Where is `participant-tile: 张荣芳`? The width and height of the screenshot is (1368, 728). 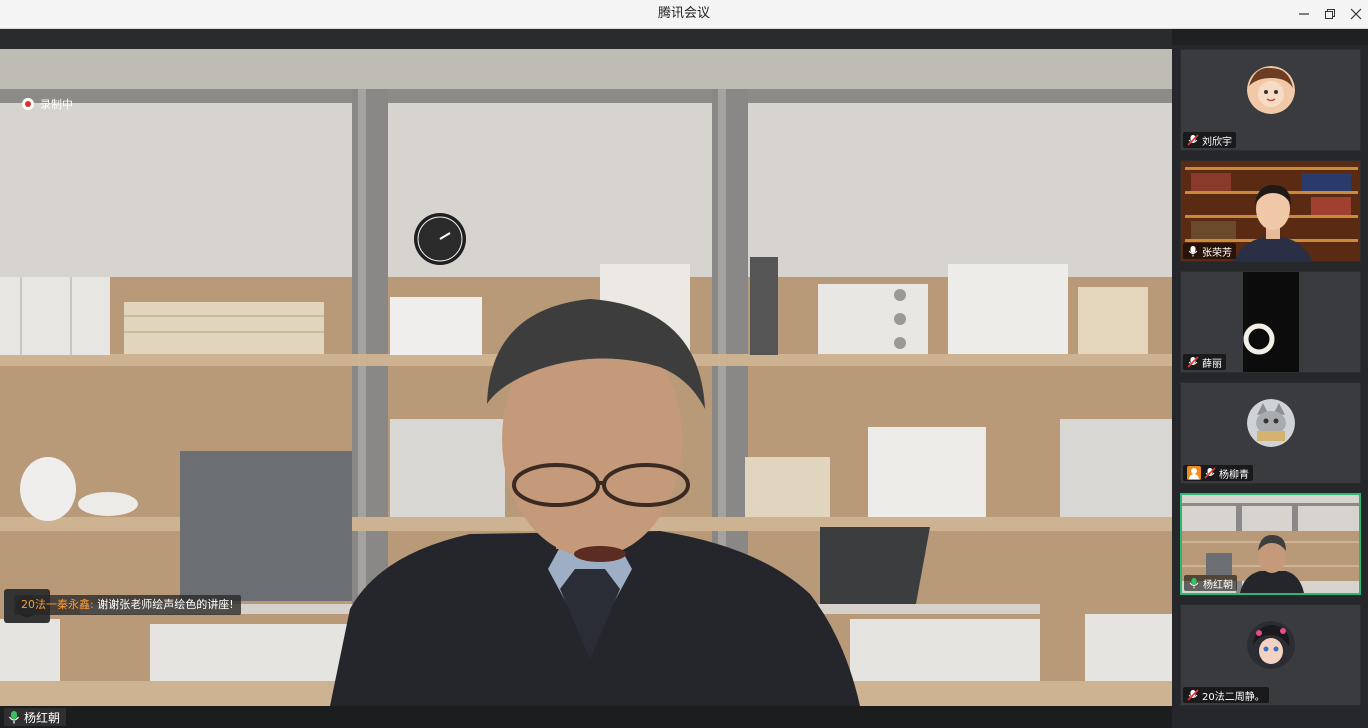
participant-tile: 张荣芳 is located at coordinates (1270, 211).